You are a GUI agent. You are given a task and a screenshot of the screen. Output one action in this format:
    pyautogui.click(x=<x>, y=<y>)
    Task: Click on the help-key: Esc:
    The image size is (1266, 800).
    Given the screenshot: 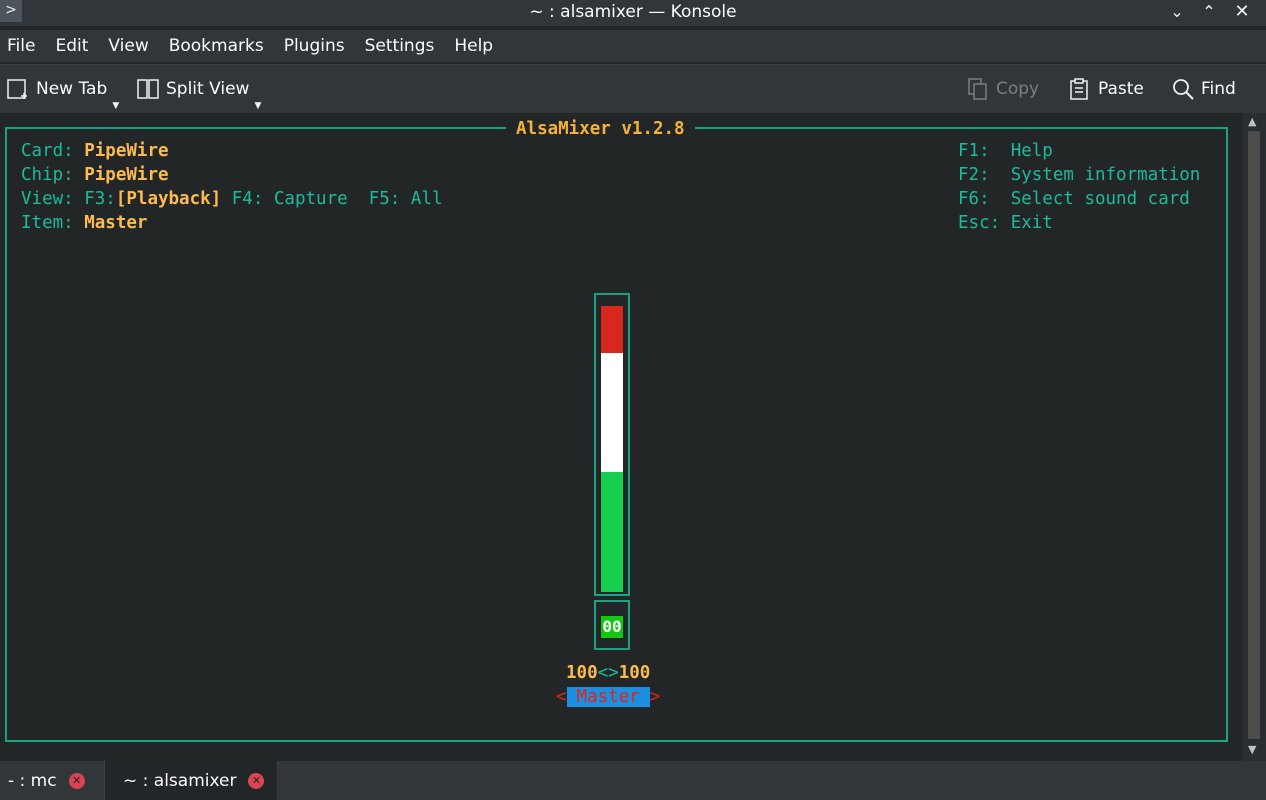 What is the action you would take?
    pyautogui.click(x=979, y=223)
    